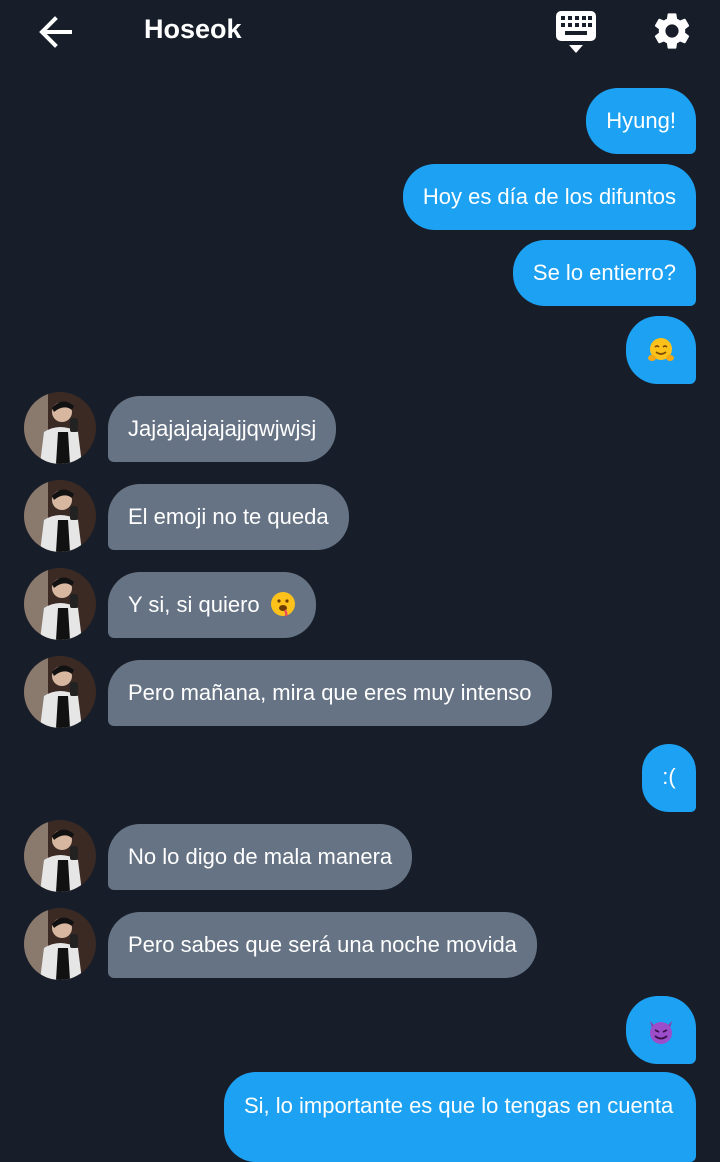 The width and height of the screenshot is (720, 1162). What do you see at coordinates (360, 31) in the screenshot?
I see `chat-header: Hoseok` at bounding box center [360, 31].